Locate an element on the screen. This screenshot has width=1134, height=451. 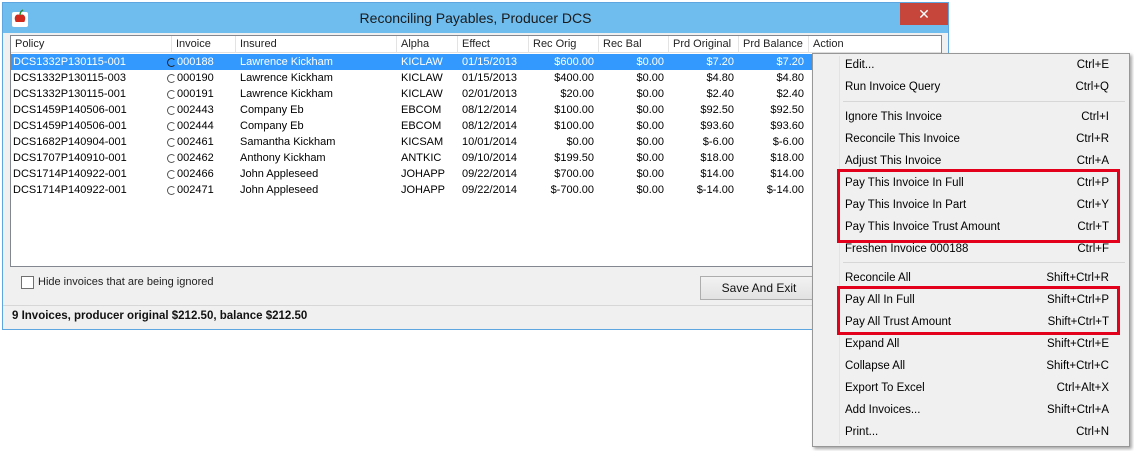
menu-item-adjust-this-invoice: Adjust This Invoice Ctrl+A is located at coordinates (971, 162).